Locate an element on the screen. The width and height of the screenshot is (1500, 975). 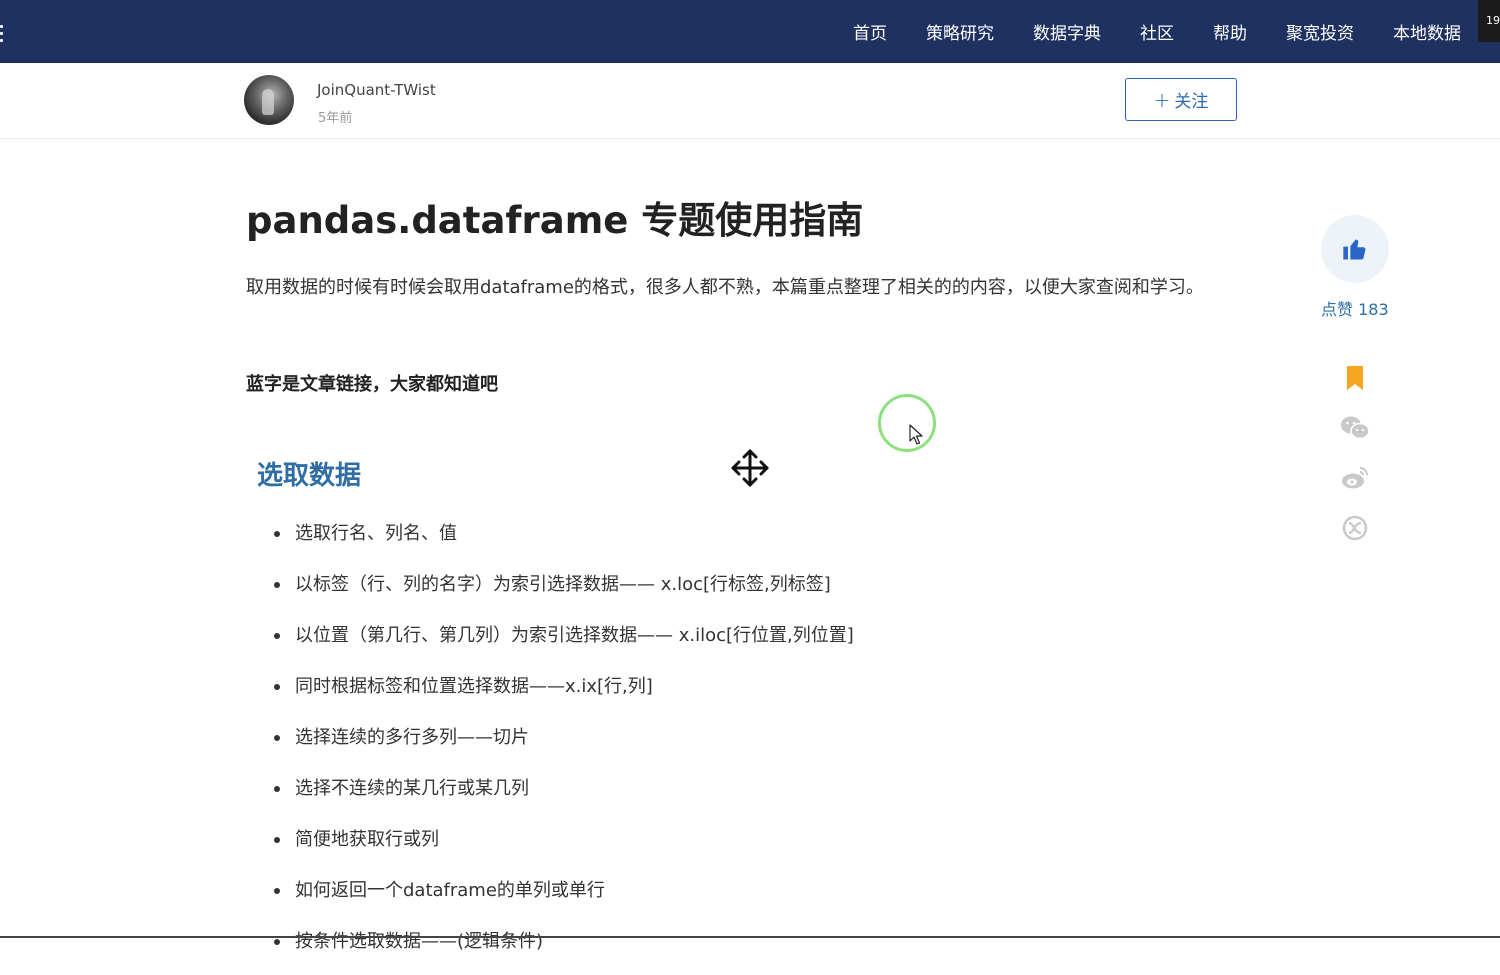
nav-link-help: 帮助 is located at coordinates (1230, 31).